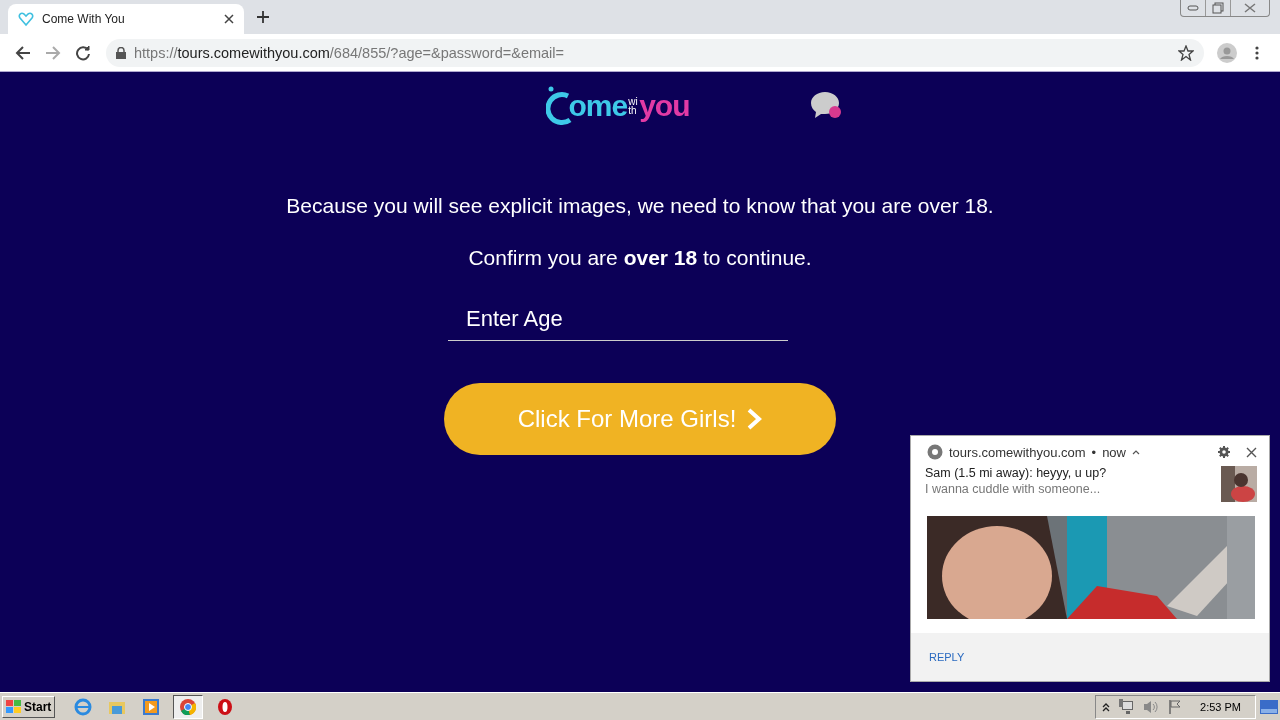 The height and width of the screenshot is (720, 1280). Describe the element at coordinates (1136, 452) in the screenshot. I see `caret-icon` at that location.